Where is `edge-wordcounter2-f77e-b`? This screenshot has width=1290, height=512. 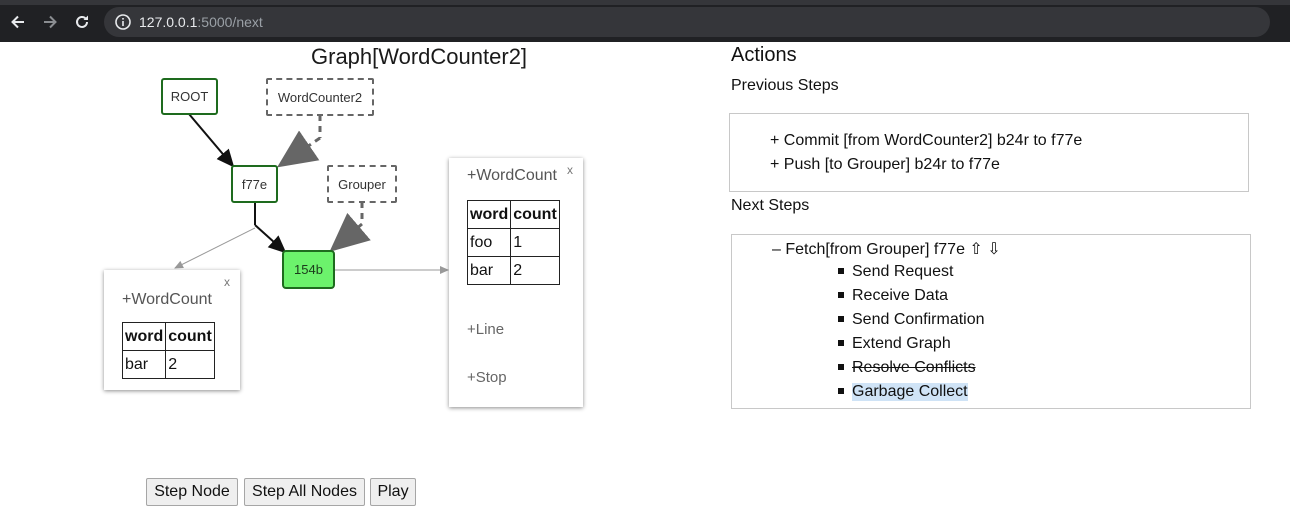 edge-wordcounter2-f77e-b is located at coordinates (299, 149).